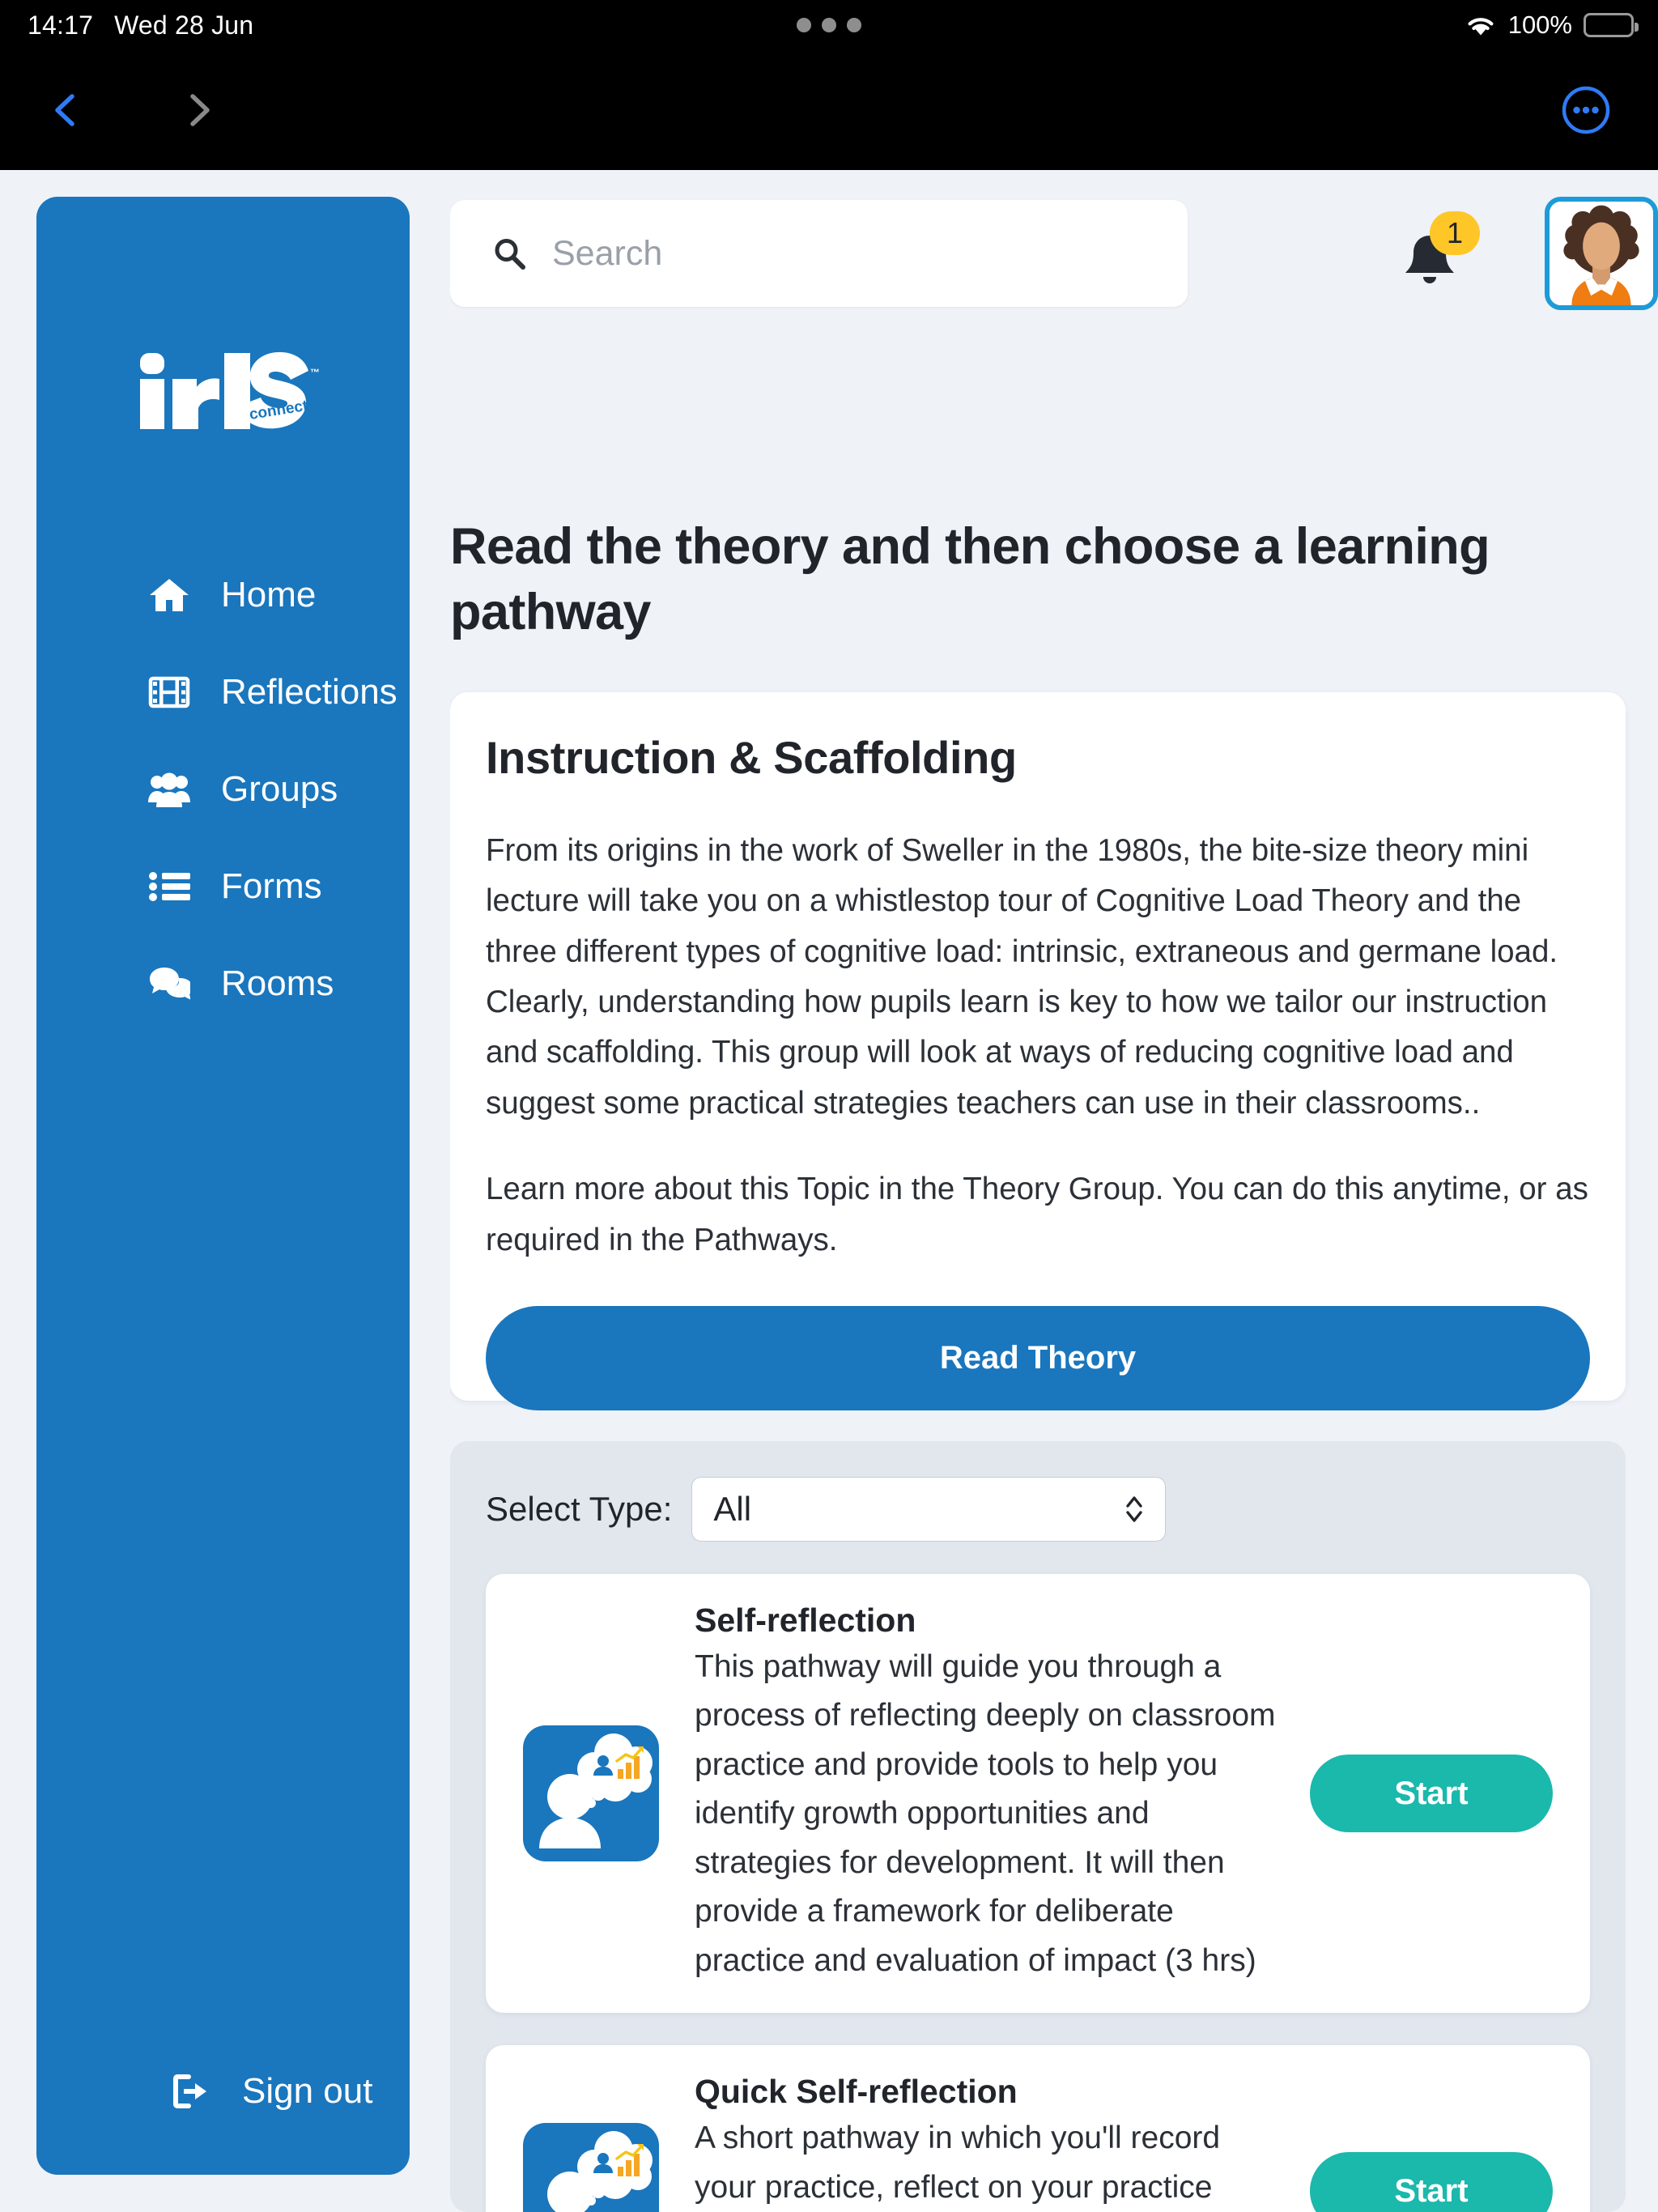 The height and width of the screenshot is (2212, 1658). I want to click on sidebar-item-reflections: Reflections, so click(223, 693).